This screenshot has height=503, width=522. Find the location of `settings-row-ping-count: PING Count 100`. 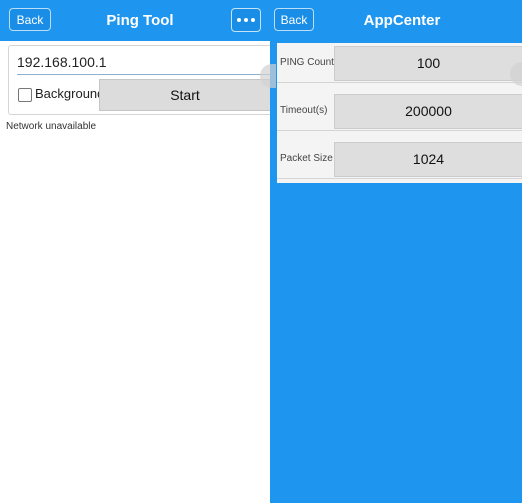

settings-row-ping-count: PING Count 100 is located at coordinates (399, 63).